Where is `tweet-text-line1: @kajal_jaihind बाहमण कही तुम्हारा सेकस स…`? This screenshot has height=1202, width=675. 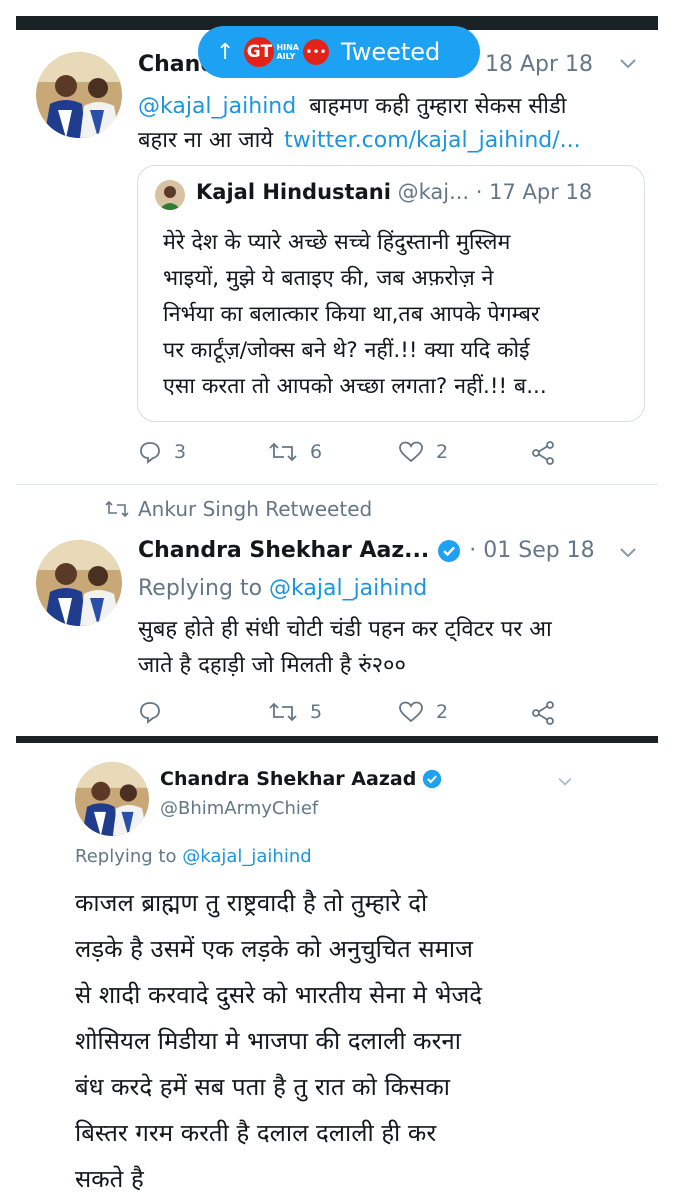 tweet-text-line1: @kajal_jaihind बाहमण कही तुम्हारा सेकस स… is located at coordinates (352, 106).